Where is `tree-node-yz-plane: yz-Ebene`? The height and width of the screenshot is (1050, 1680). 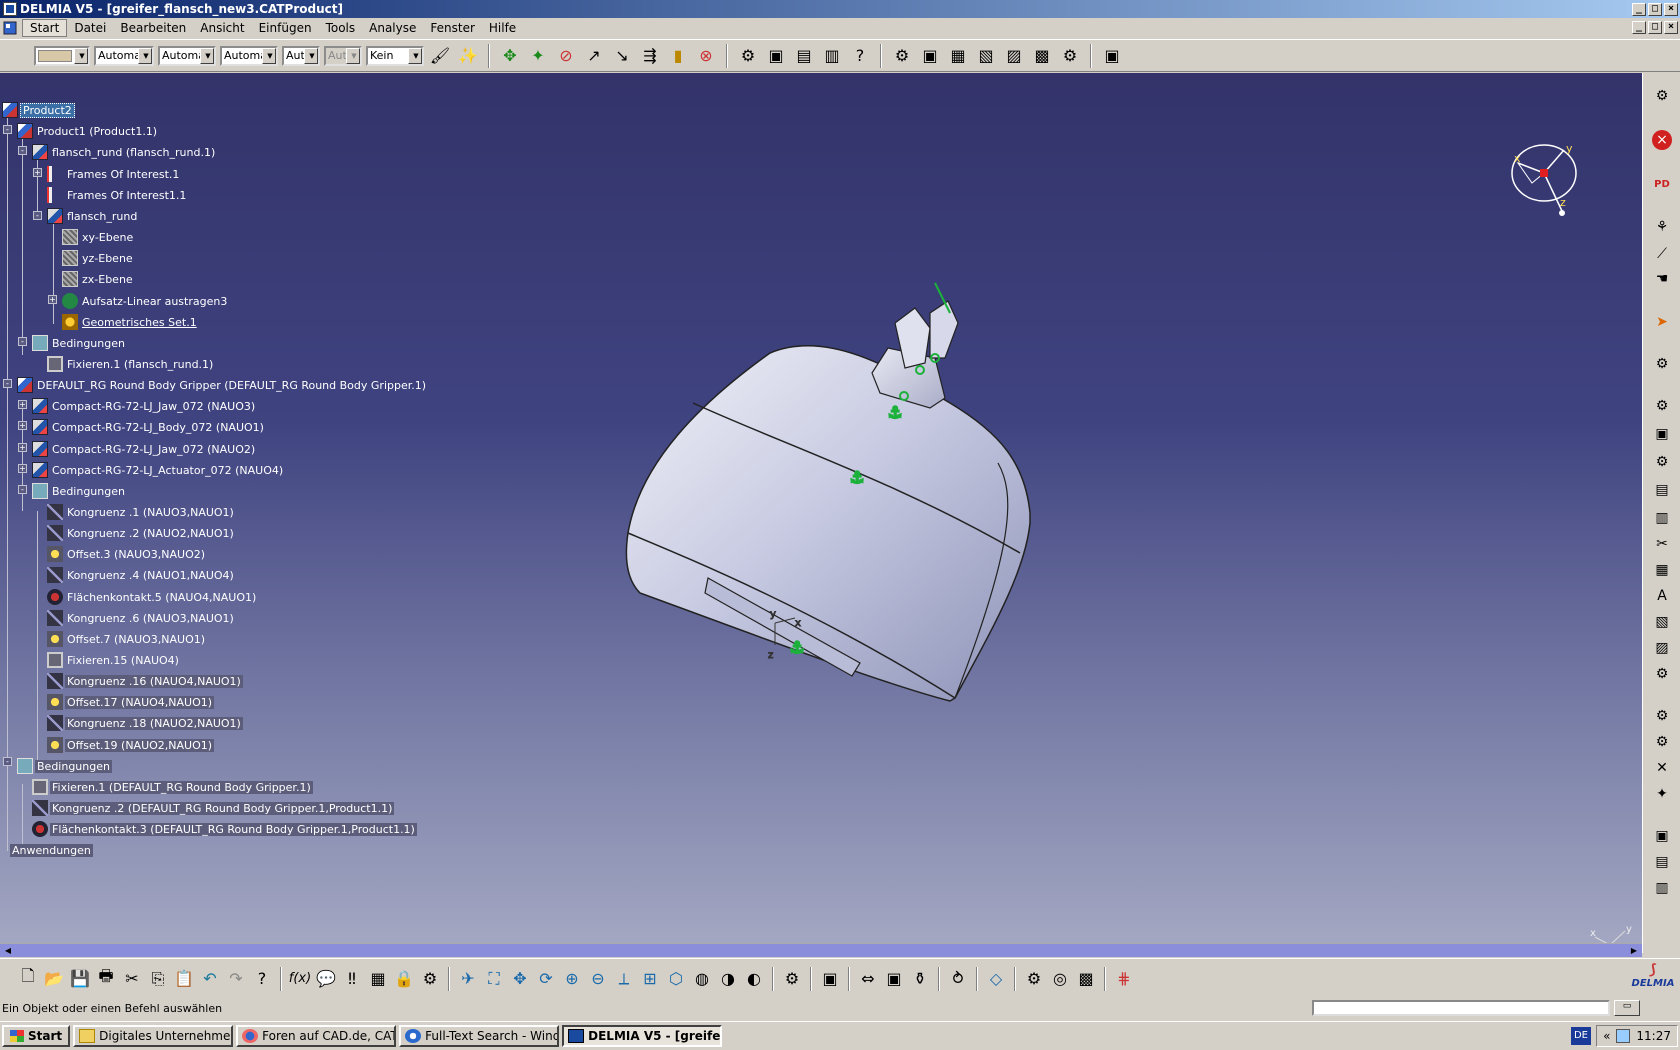 tree-node-yz-plane: yz-Ebene is located at coordinates (98, 258).